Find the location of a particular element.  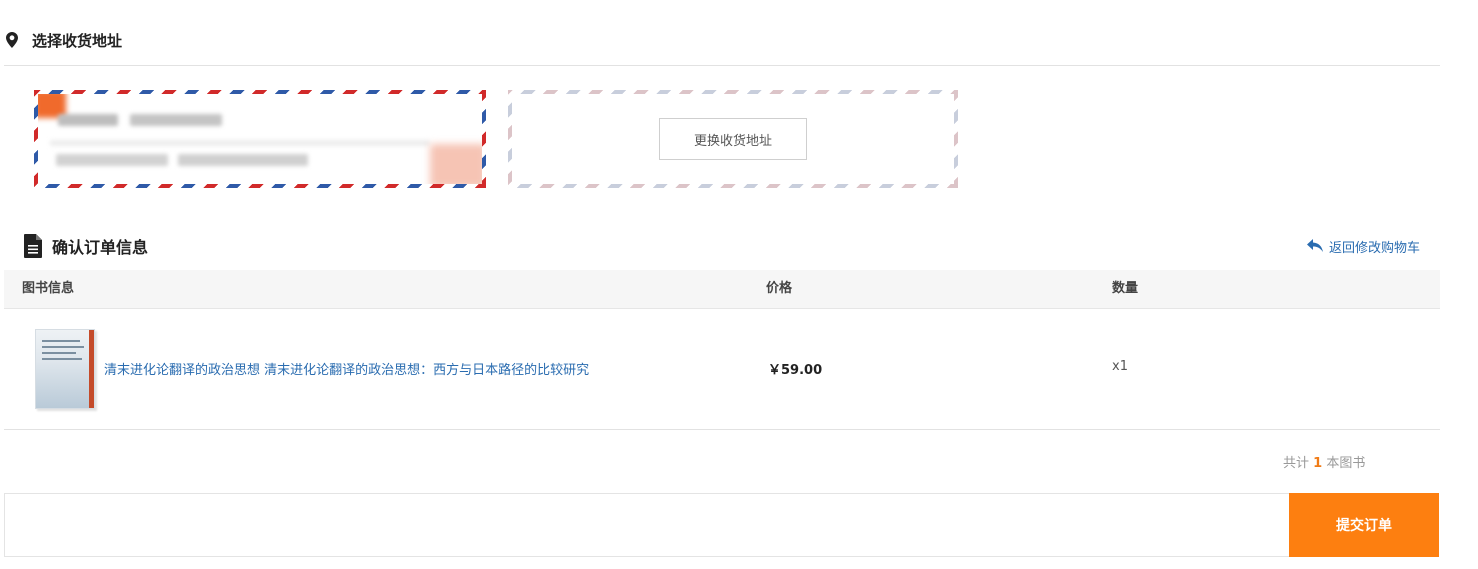

map-marker-icon is located at coordinates (12, 40).